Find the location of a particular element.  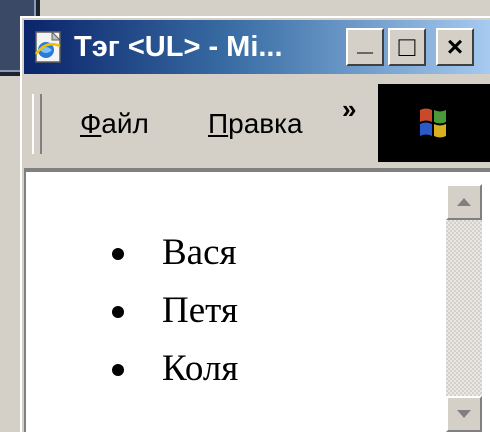

title-bar: Тэг <UL> - Mi... _ □ × is located at coordinates (257, 47).